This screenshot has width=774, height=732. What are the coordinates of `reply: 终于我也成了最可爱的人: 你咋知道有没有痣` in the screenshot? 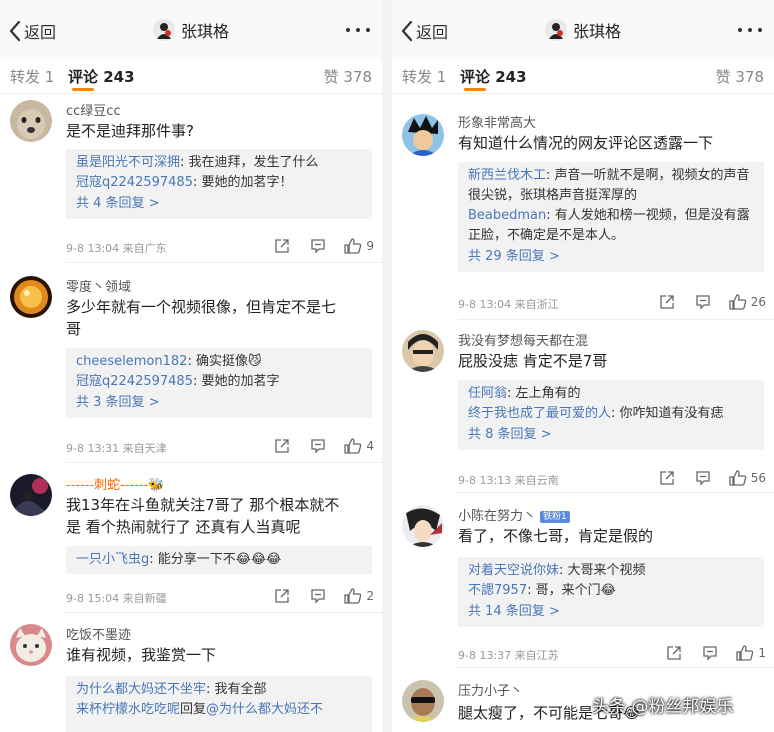 It's located at (611, 414).